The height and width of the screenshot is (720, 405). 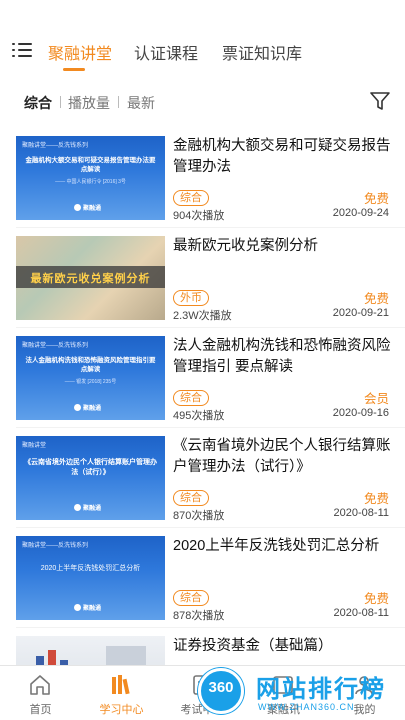 What do you see at coordinates (90, 382) in the screenshot?
I see `thumbnail-subtitle: —— 银发 [2018] 235号` at bounding box center [90, 382].